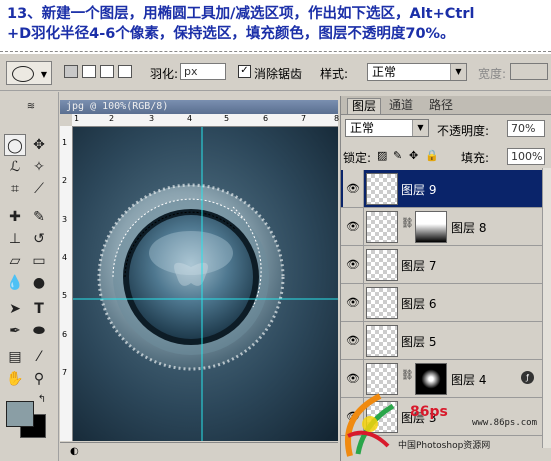 Image resolution: width=551 pixels, height=461 pixels. I want to click on lock-position-icon: ✥, so click(413, 155).